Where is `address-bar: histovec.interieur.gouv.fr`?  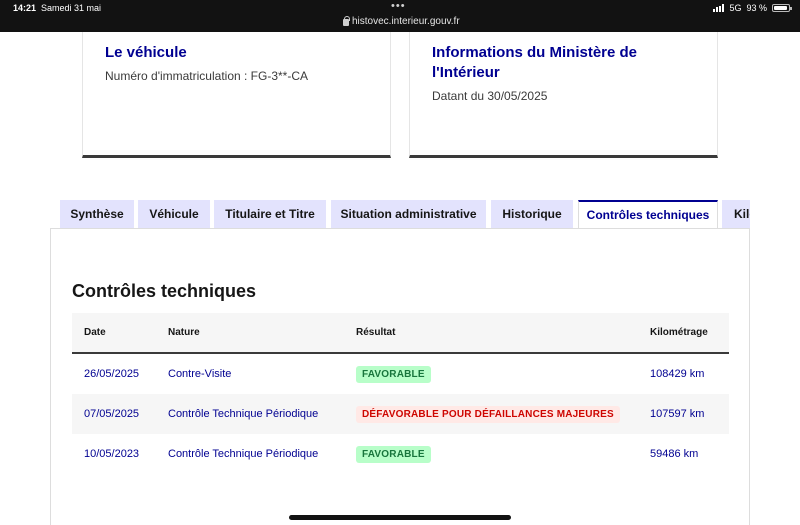
address-bar: histovec.interieur.gouv.fr is located at coordinates (401, 21).